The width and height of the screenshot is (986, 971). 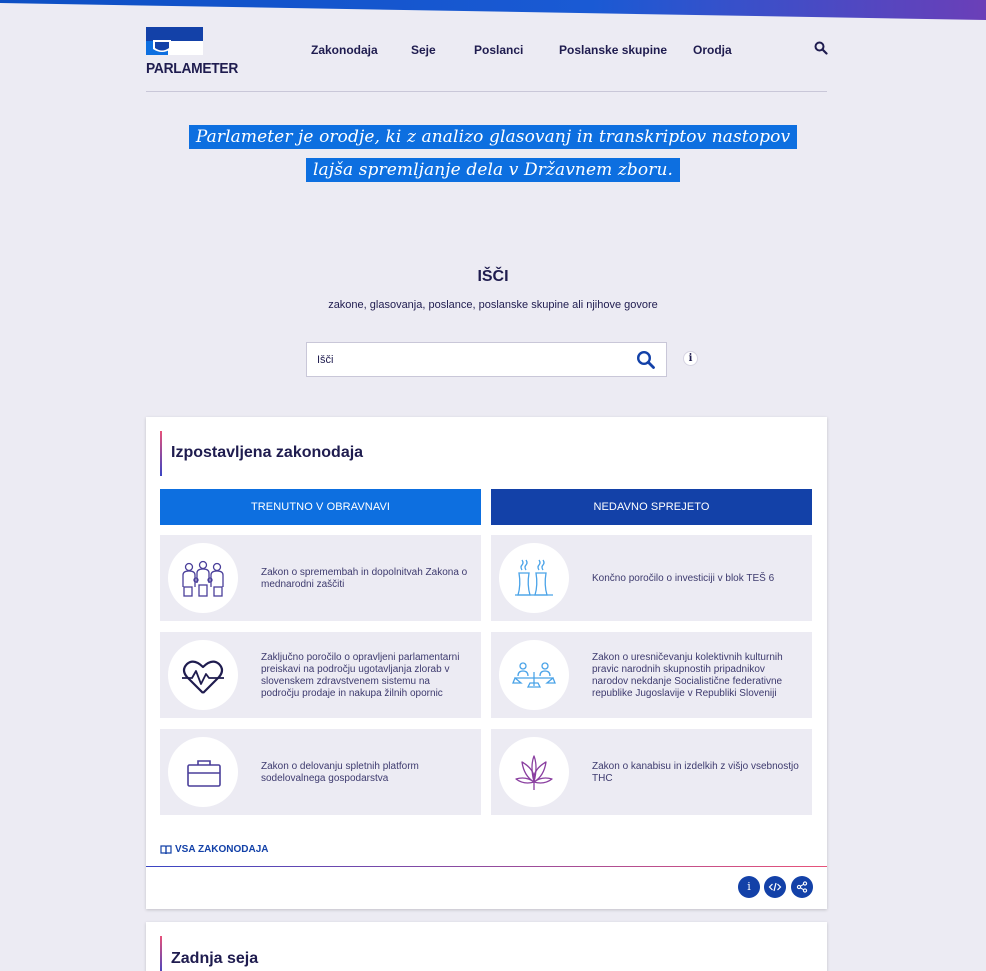 I want to click on search-input, so click(x=467, y=359).